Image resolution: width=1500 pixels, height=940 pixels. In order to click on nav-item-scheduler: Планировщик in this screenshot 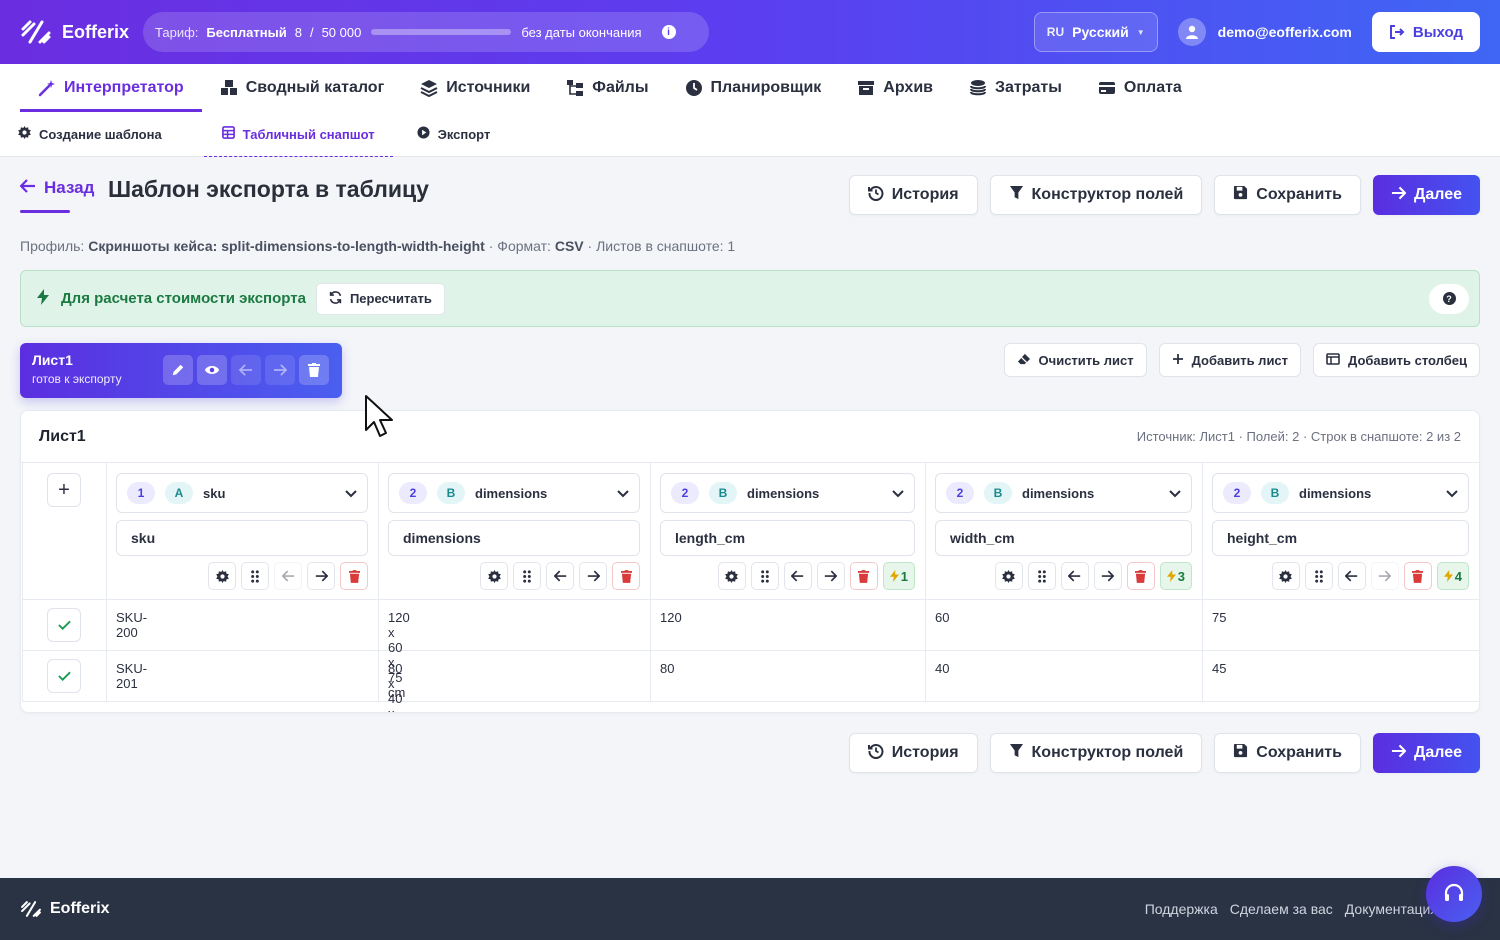, I will do `click(753, 88)`.